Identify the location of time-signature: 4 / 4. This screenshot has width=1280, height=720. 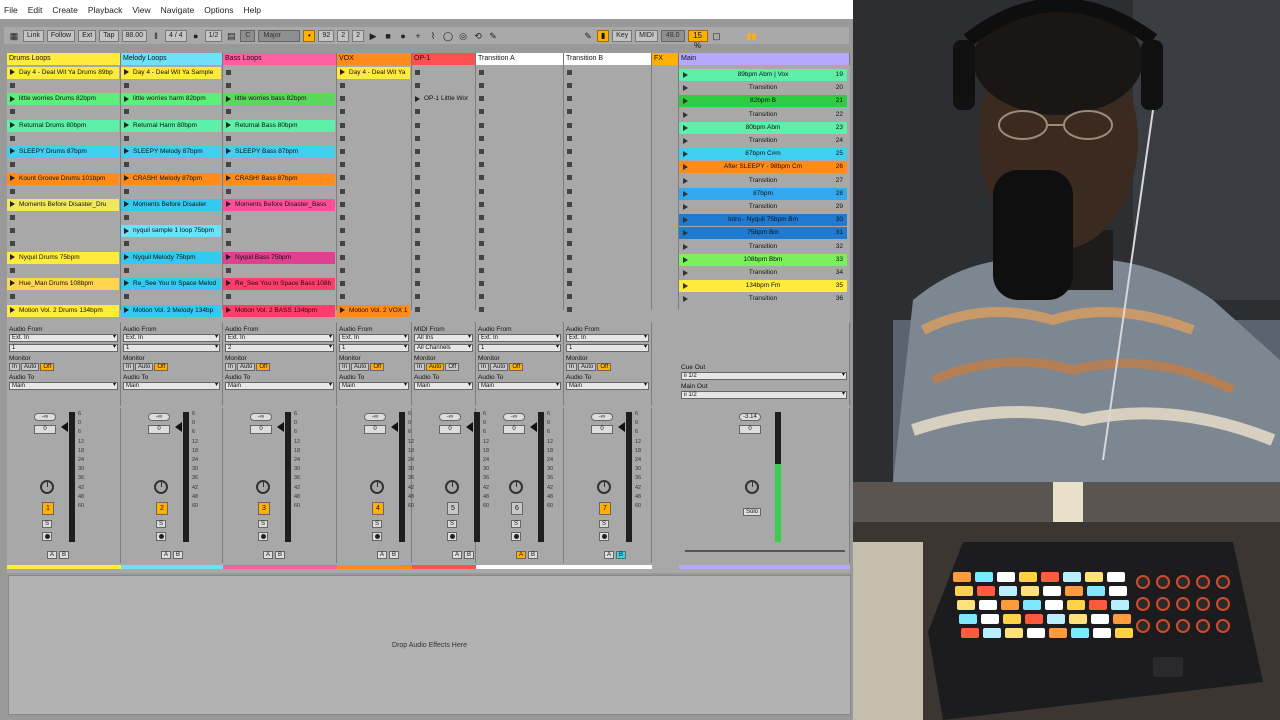
(176, 35).